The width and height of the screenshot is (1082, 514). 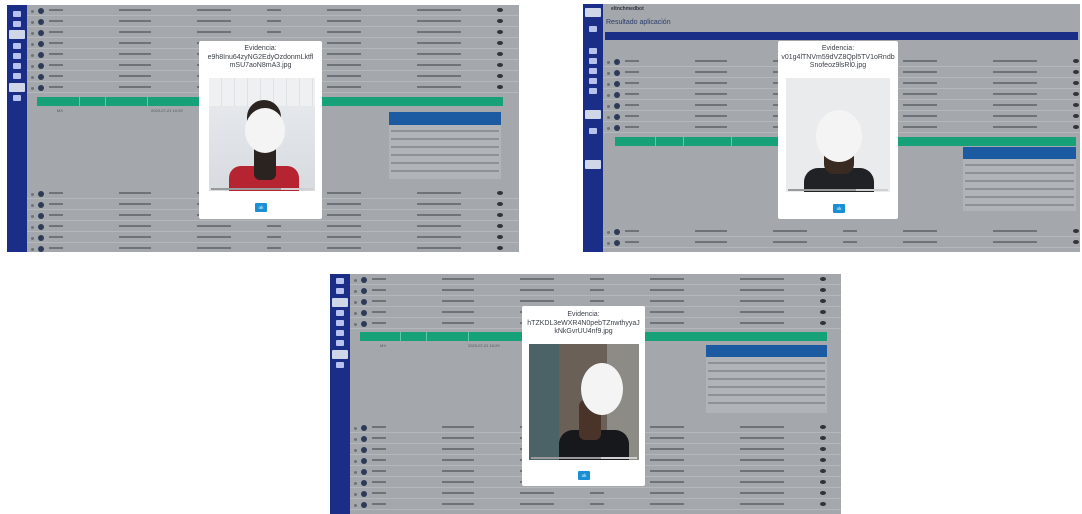 I want to click on report-icon, so click(x=593, y=81).